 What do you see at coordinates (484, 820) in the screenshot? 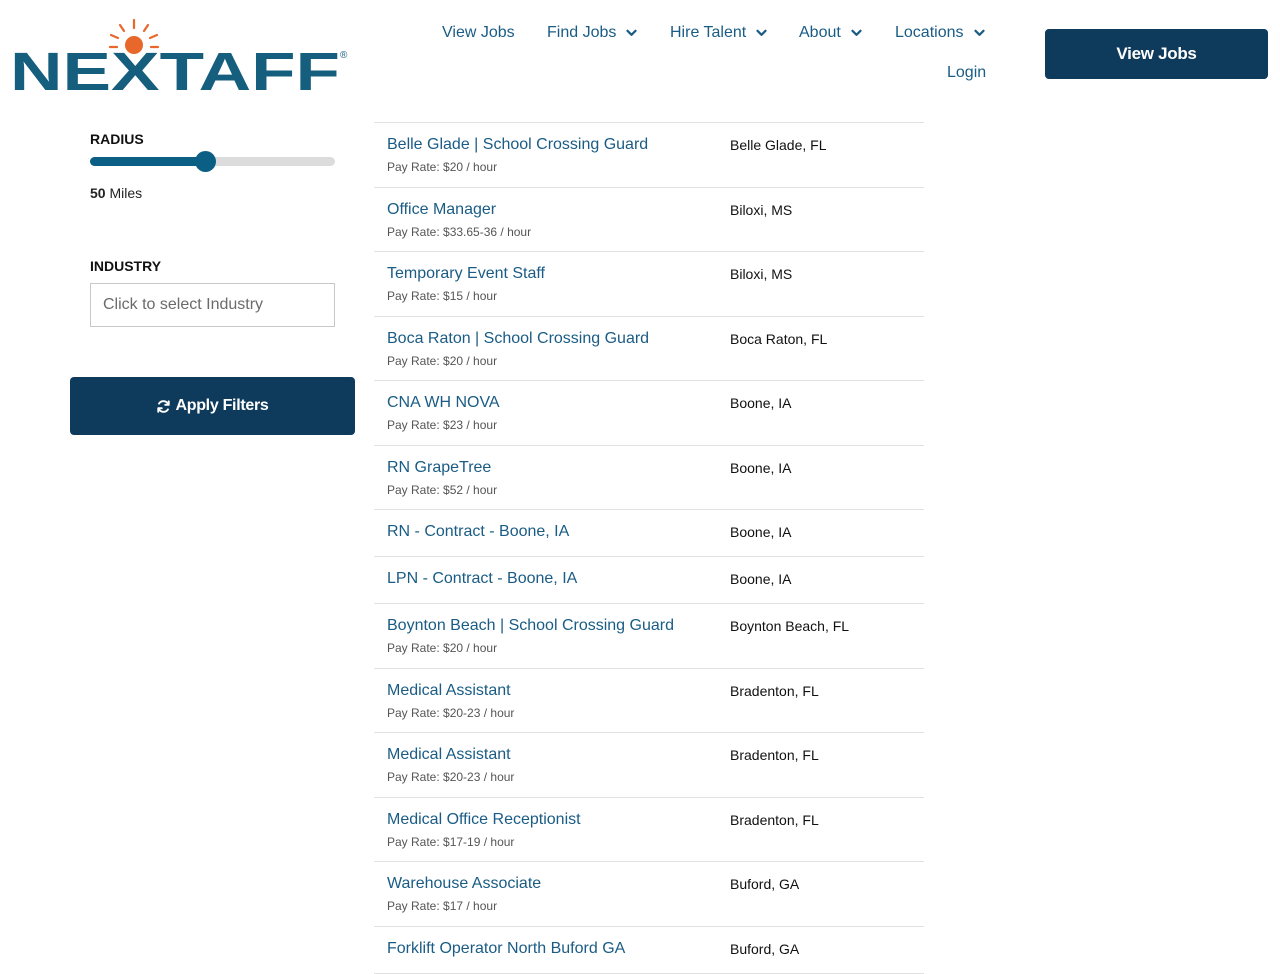
I see `job-title-link: Medical Office Receptionist` at bounding box center [484, 820].